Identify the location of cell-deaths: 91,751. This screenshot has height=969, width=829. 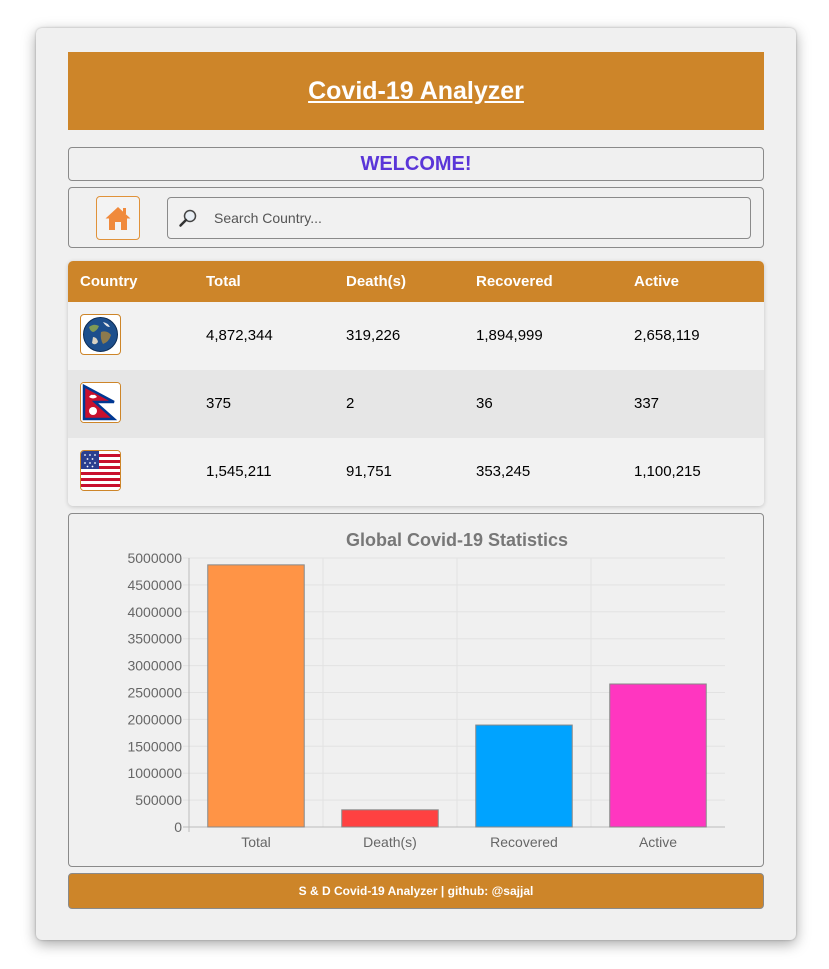
(369, 471).